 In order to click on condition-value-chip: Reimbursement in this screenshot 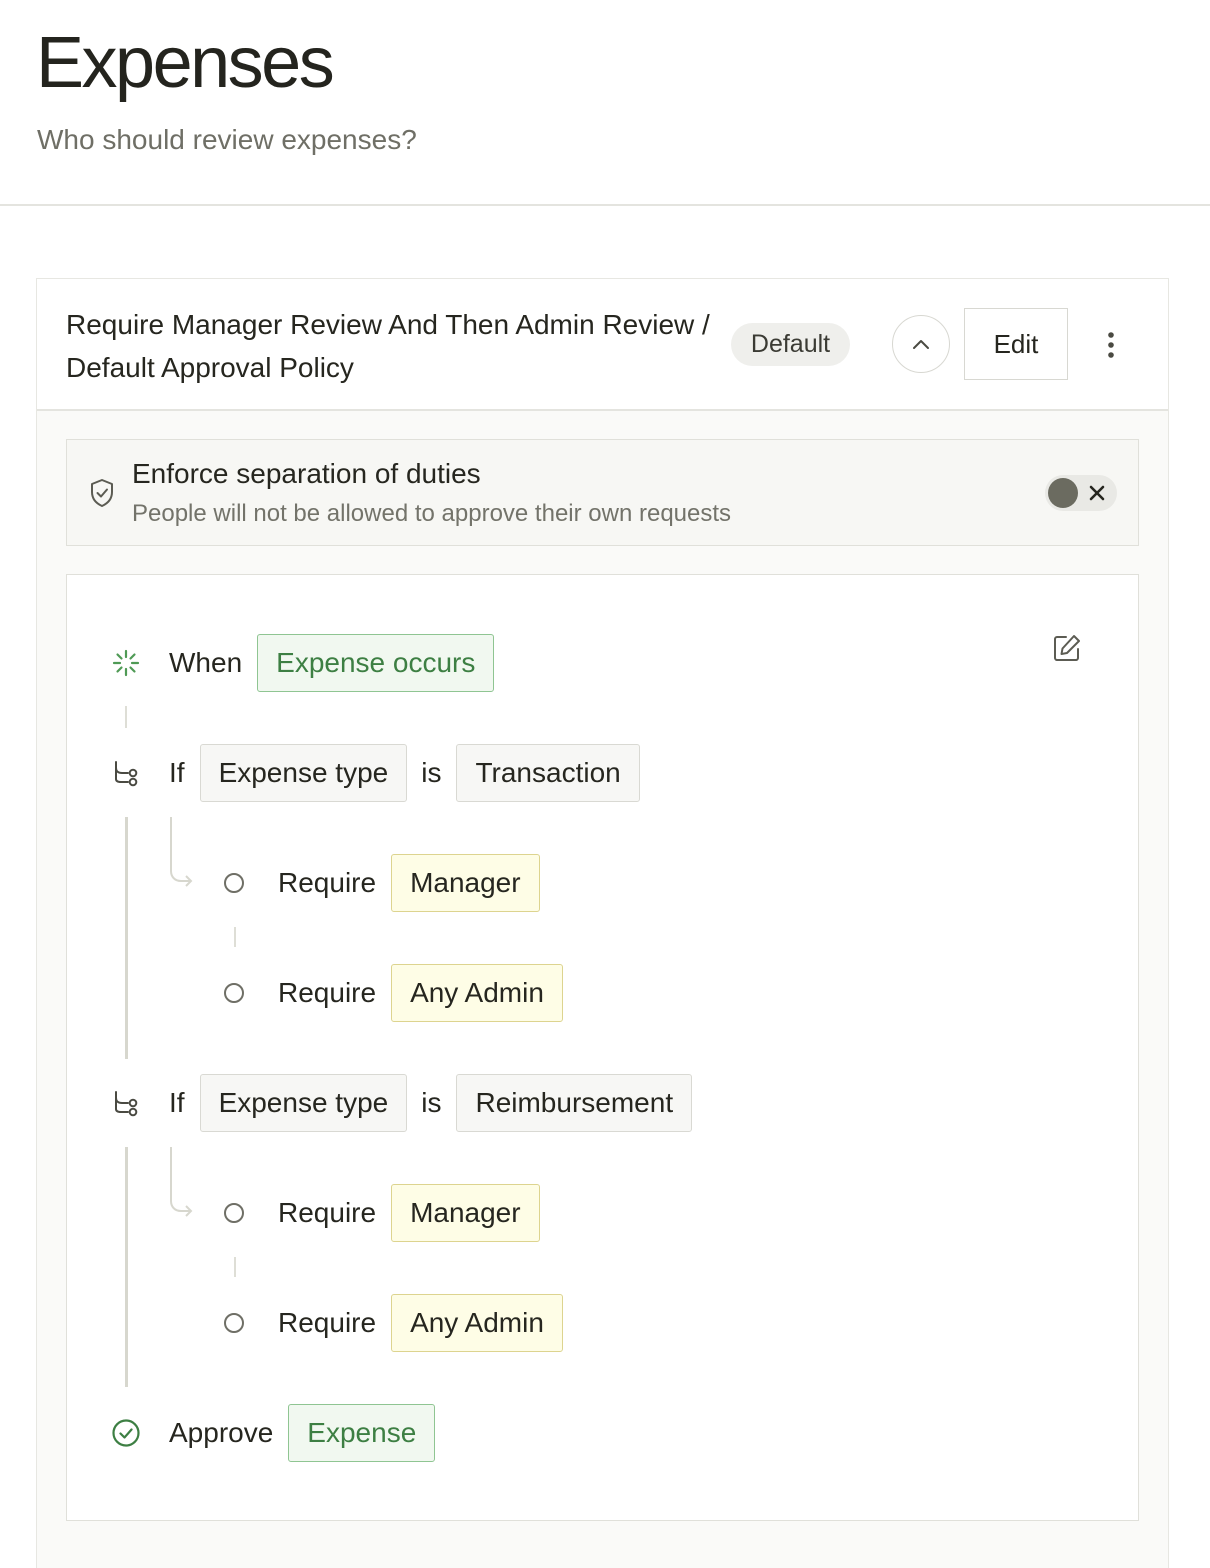, I will do `click(574, 1103)`.